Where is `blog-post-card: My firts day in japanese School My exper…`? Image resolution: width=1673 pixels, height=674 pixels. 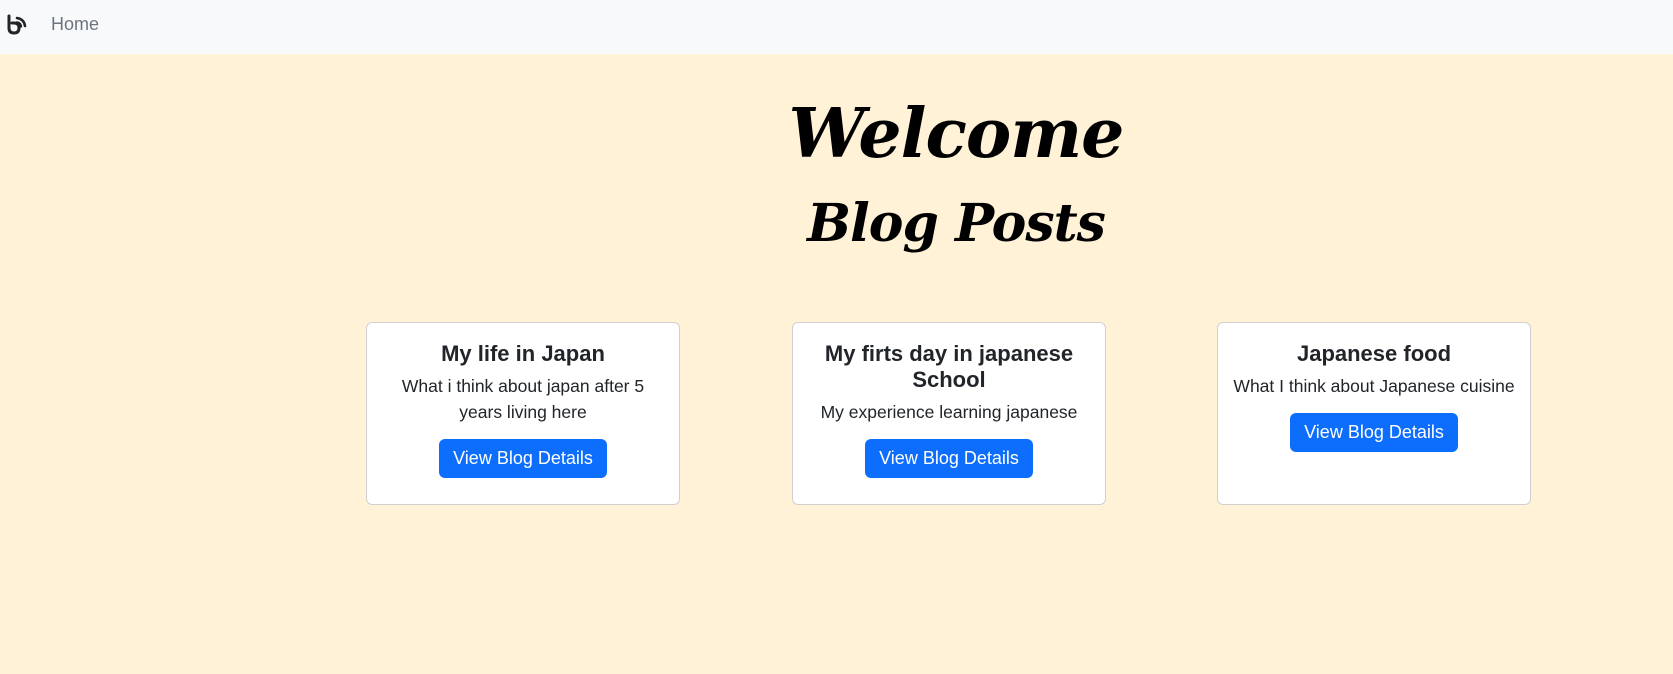 blog-post-card: My firts day in japanese School My exper… is located at coordinates (949, 413).